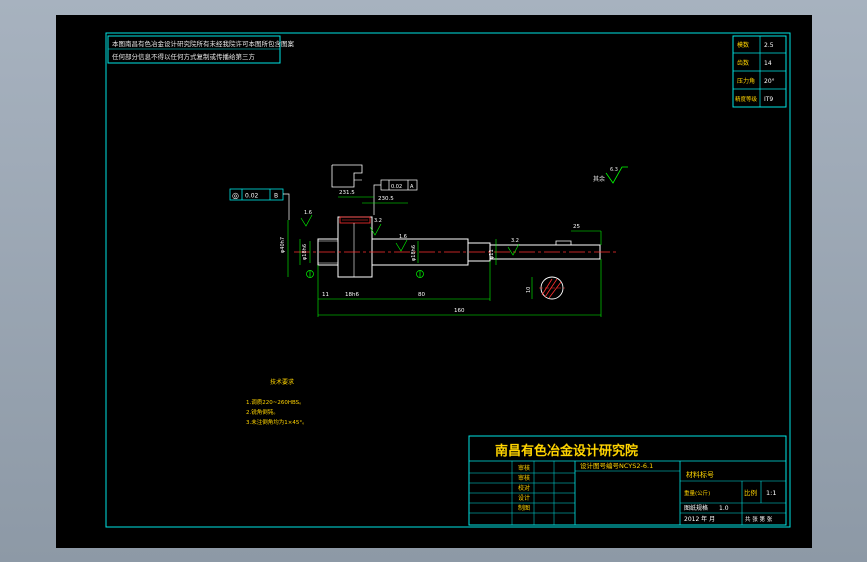  Describe the element at coordinates (614, 170) in the screenshot. I see `roughness-note-value: 6.3` at that location.